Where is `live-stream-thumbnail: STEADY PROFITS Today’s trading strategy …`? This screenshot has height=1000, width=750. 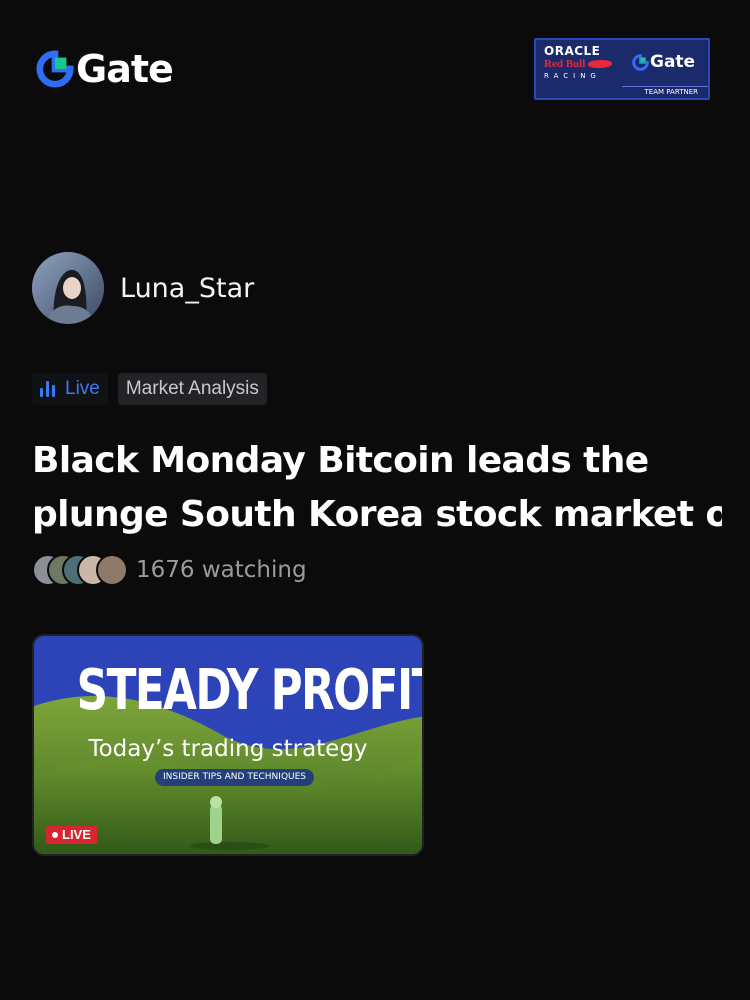 live-stream-thumbnail: STEADY PROFITS Today’s trading strategy … is located at coordinates (228, 745).